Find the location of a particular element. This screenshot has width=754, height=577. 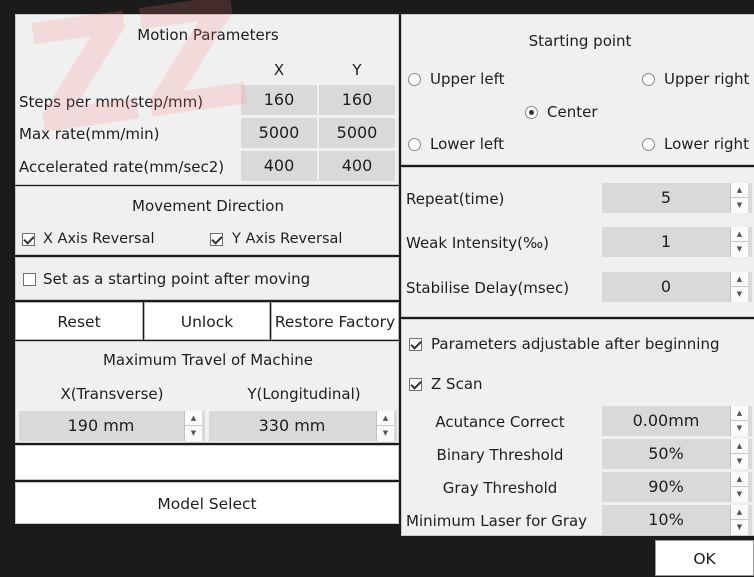

starting-point-title: Starting point is located at coordinates (580, 41).